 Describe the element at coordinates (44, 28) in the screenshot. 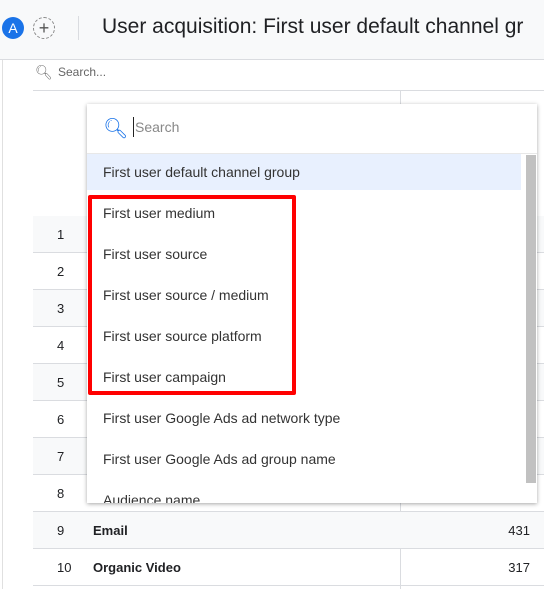

I see `add-comparison-button: +` at that location.